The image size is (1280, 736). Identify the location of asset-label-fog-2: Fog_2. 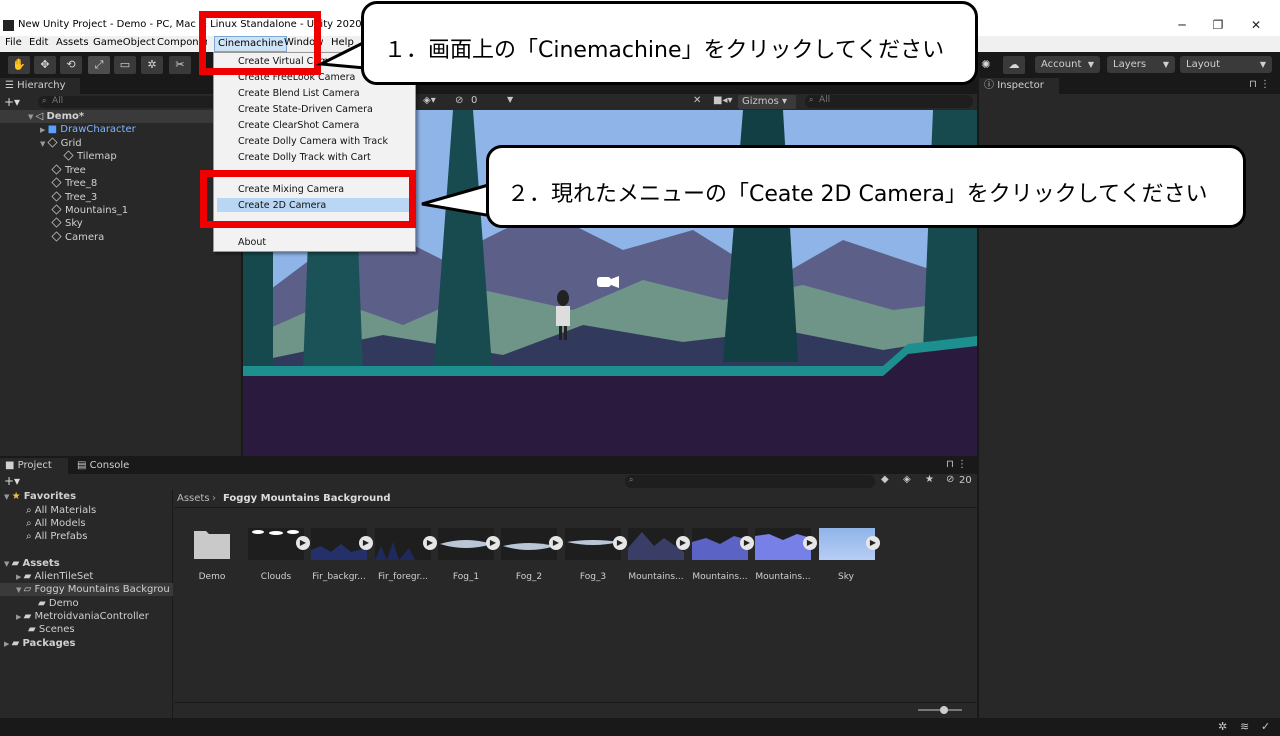
(529, 577).